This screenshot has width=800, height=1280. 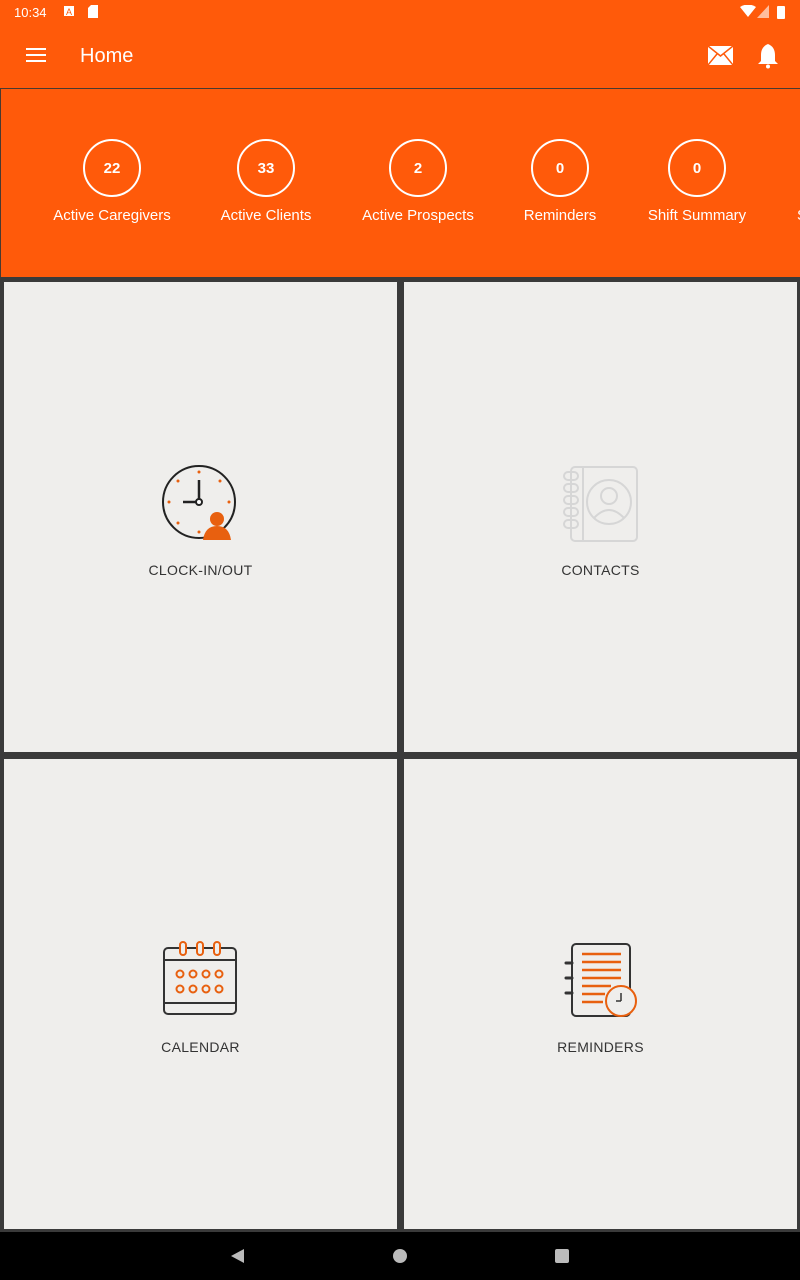 I want to click on menu-icon, so click(x=36, y=55).